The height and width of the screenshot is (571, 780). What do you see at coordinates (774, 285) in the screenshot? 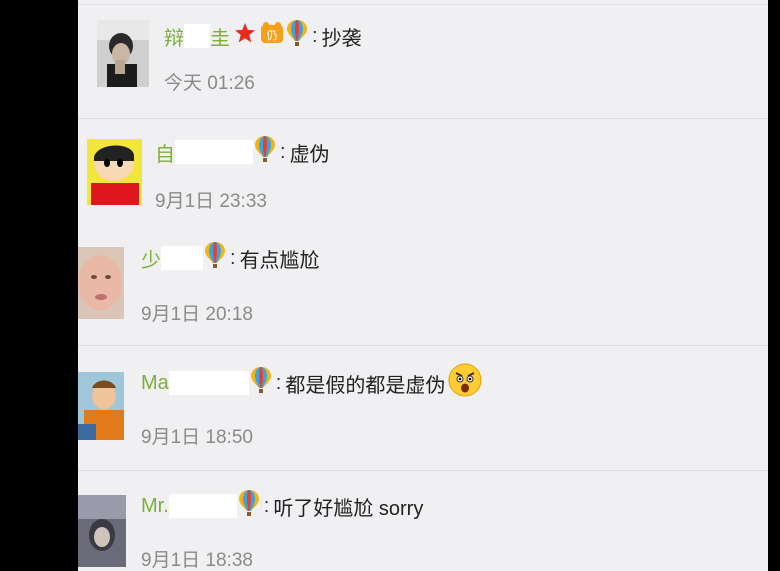
I see `right-edge` at bounding box center [774, 285].